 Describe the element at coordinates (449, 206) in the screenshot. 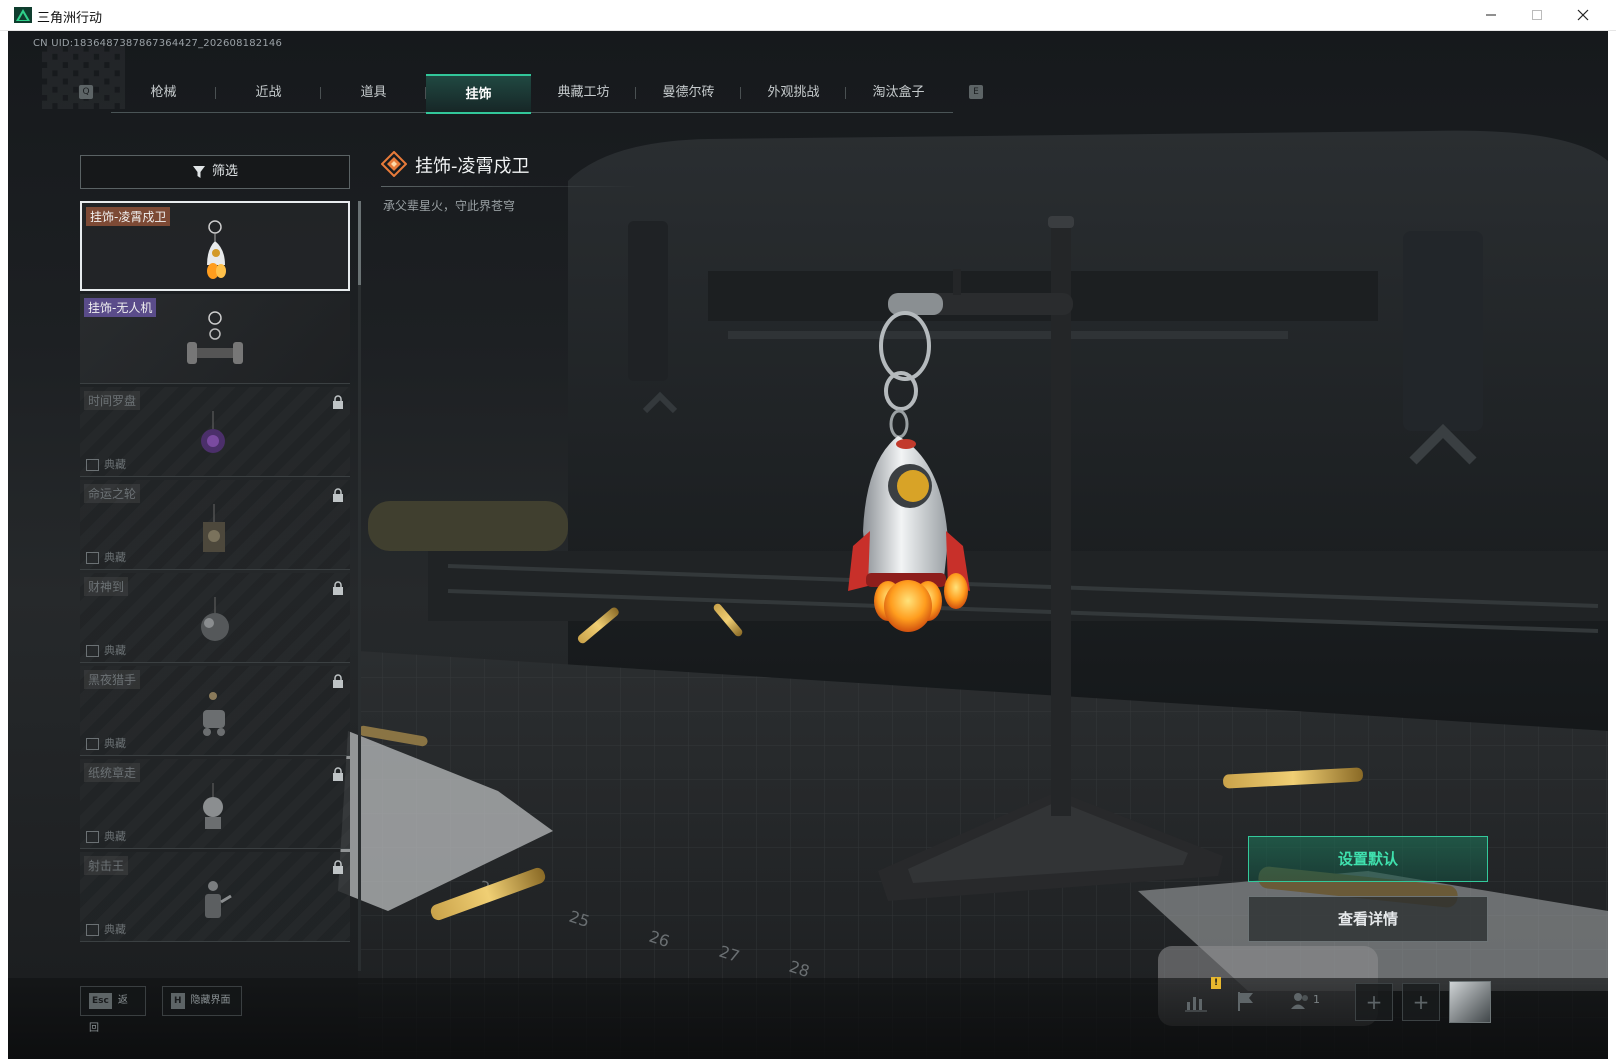

I see `item-description: 承父辈星火，守此界苍穹` at that location.